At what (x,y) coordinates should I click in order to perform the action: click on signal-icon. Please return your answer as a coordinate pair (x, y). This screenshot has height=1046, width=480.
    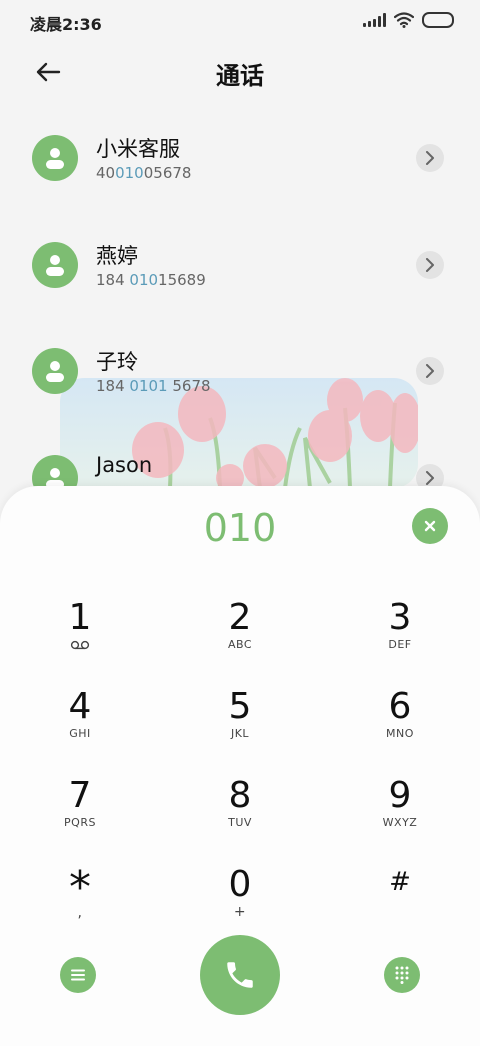
    Looking at the image, I should click on (374, 20).